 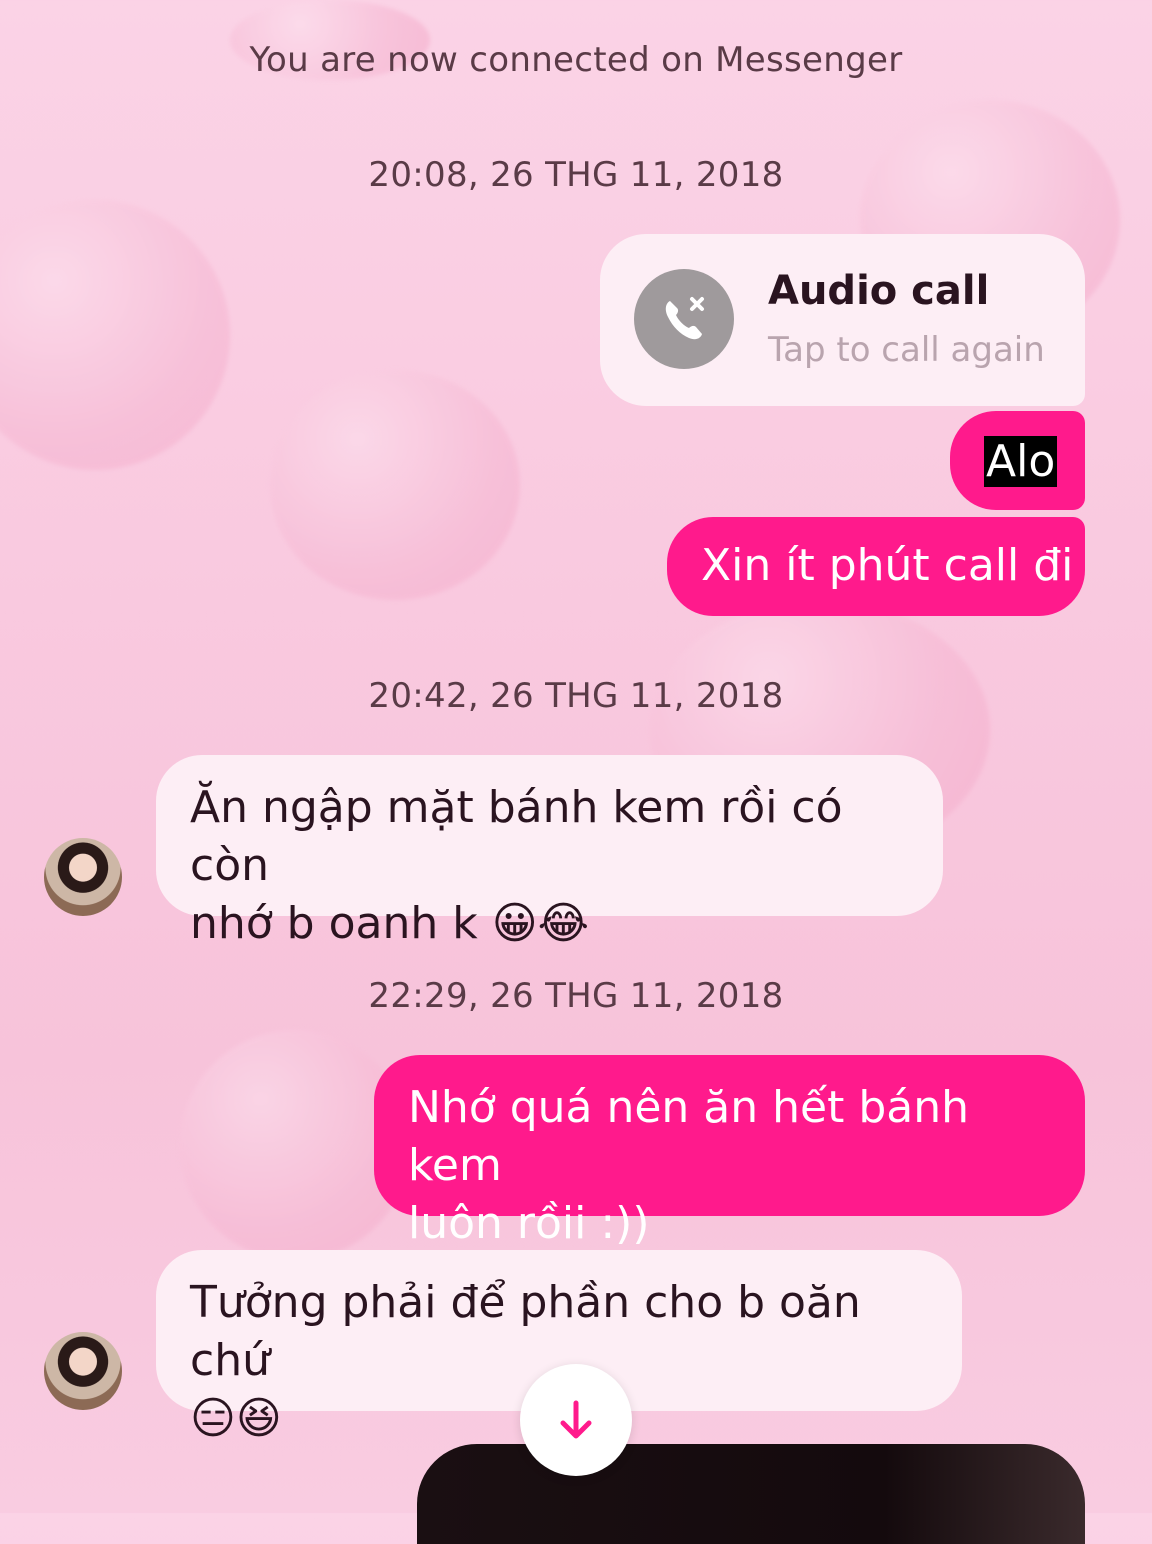 What do you see at coordinates (684, 319) in the screenshot?
I see `missed-call-icon` at bounding box center [684, 319].